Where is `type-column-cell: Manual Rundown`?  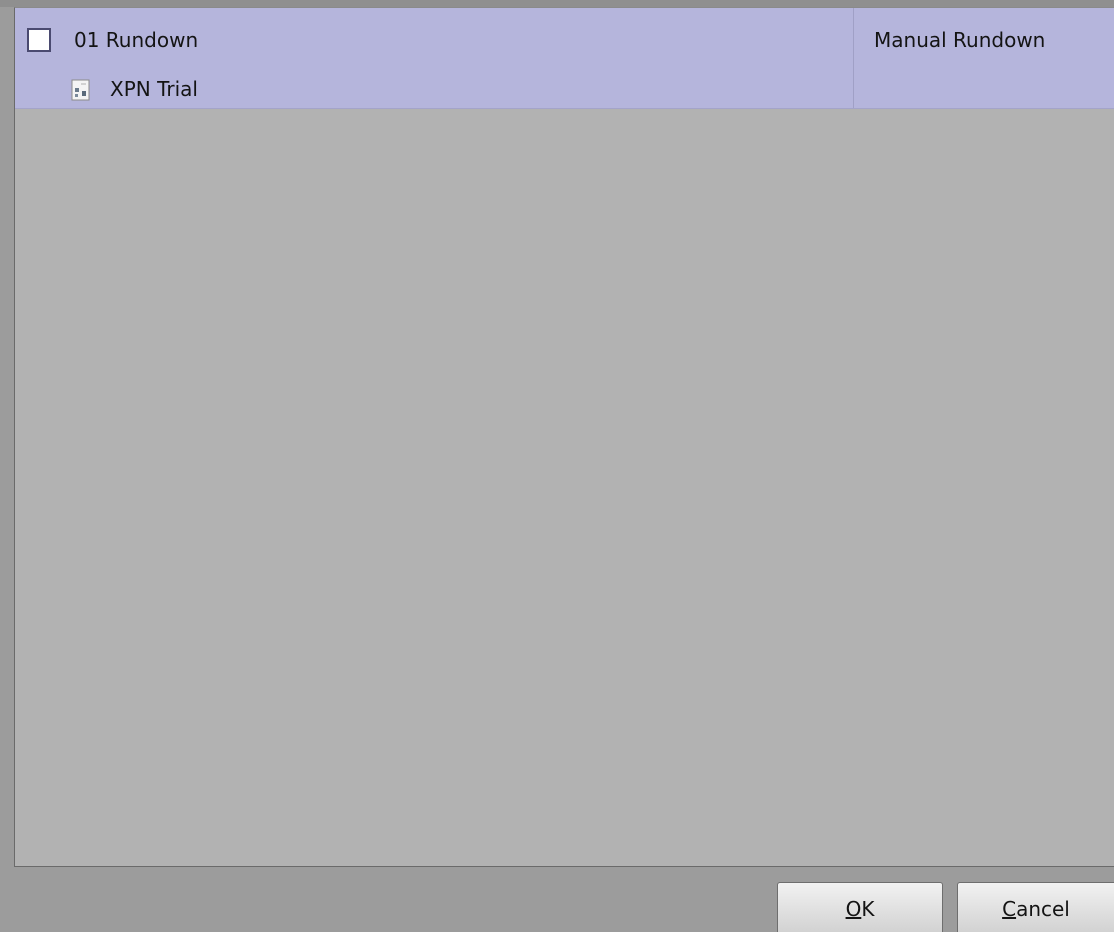
type-column-cell: Manual Rundown is located at coordinates (984, 58).